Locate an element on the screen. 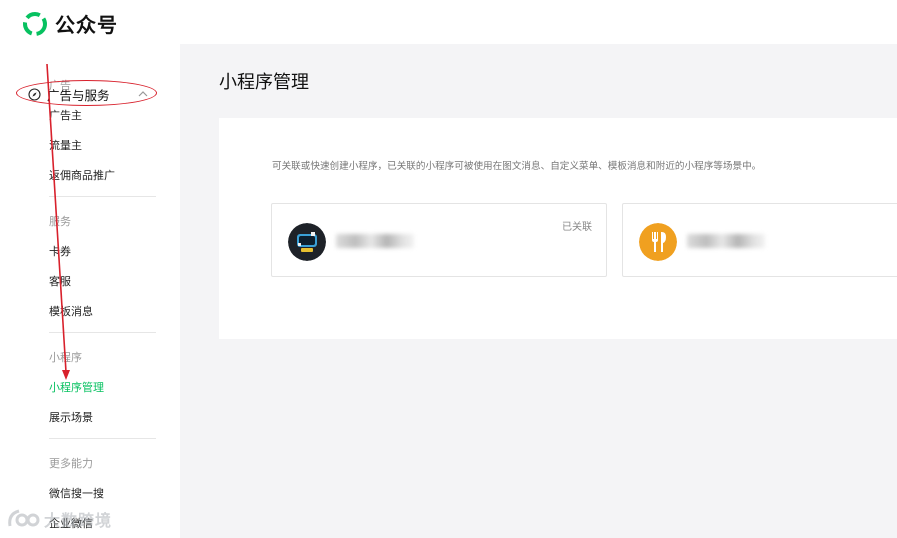 This screenshot has height=538, width=897. nav-item-publisher: 流量主 is located at coordinates (65, 145).